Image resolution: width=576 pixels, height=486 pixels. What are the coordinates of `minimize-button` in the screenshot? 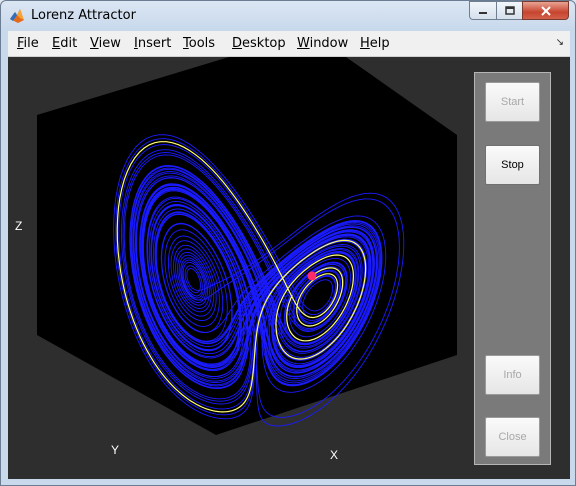 It's located at (482, 10).